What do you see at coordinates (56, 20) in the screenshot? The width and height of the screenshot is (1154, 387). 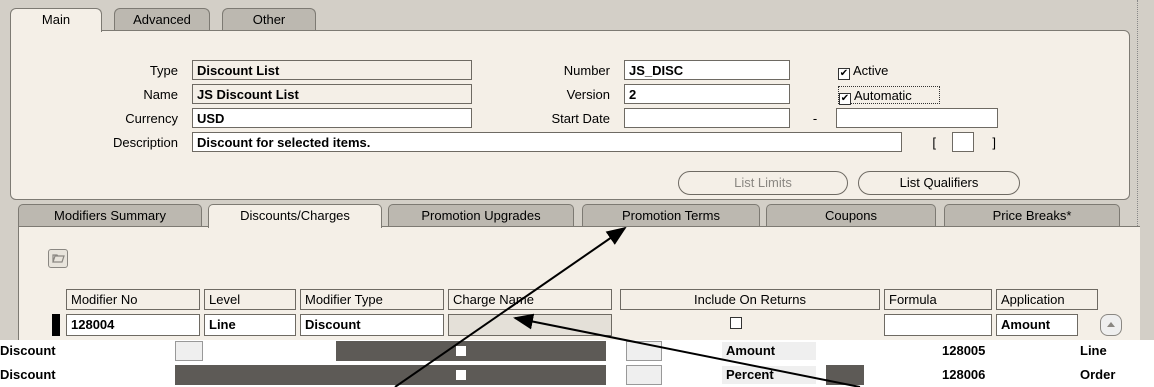 I see `tab-main: Main` at bounding box center [56, 20].